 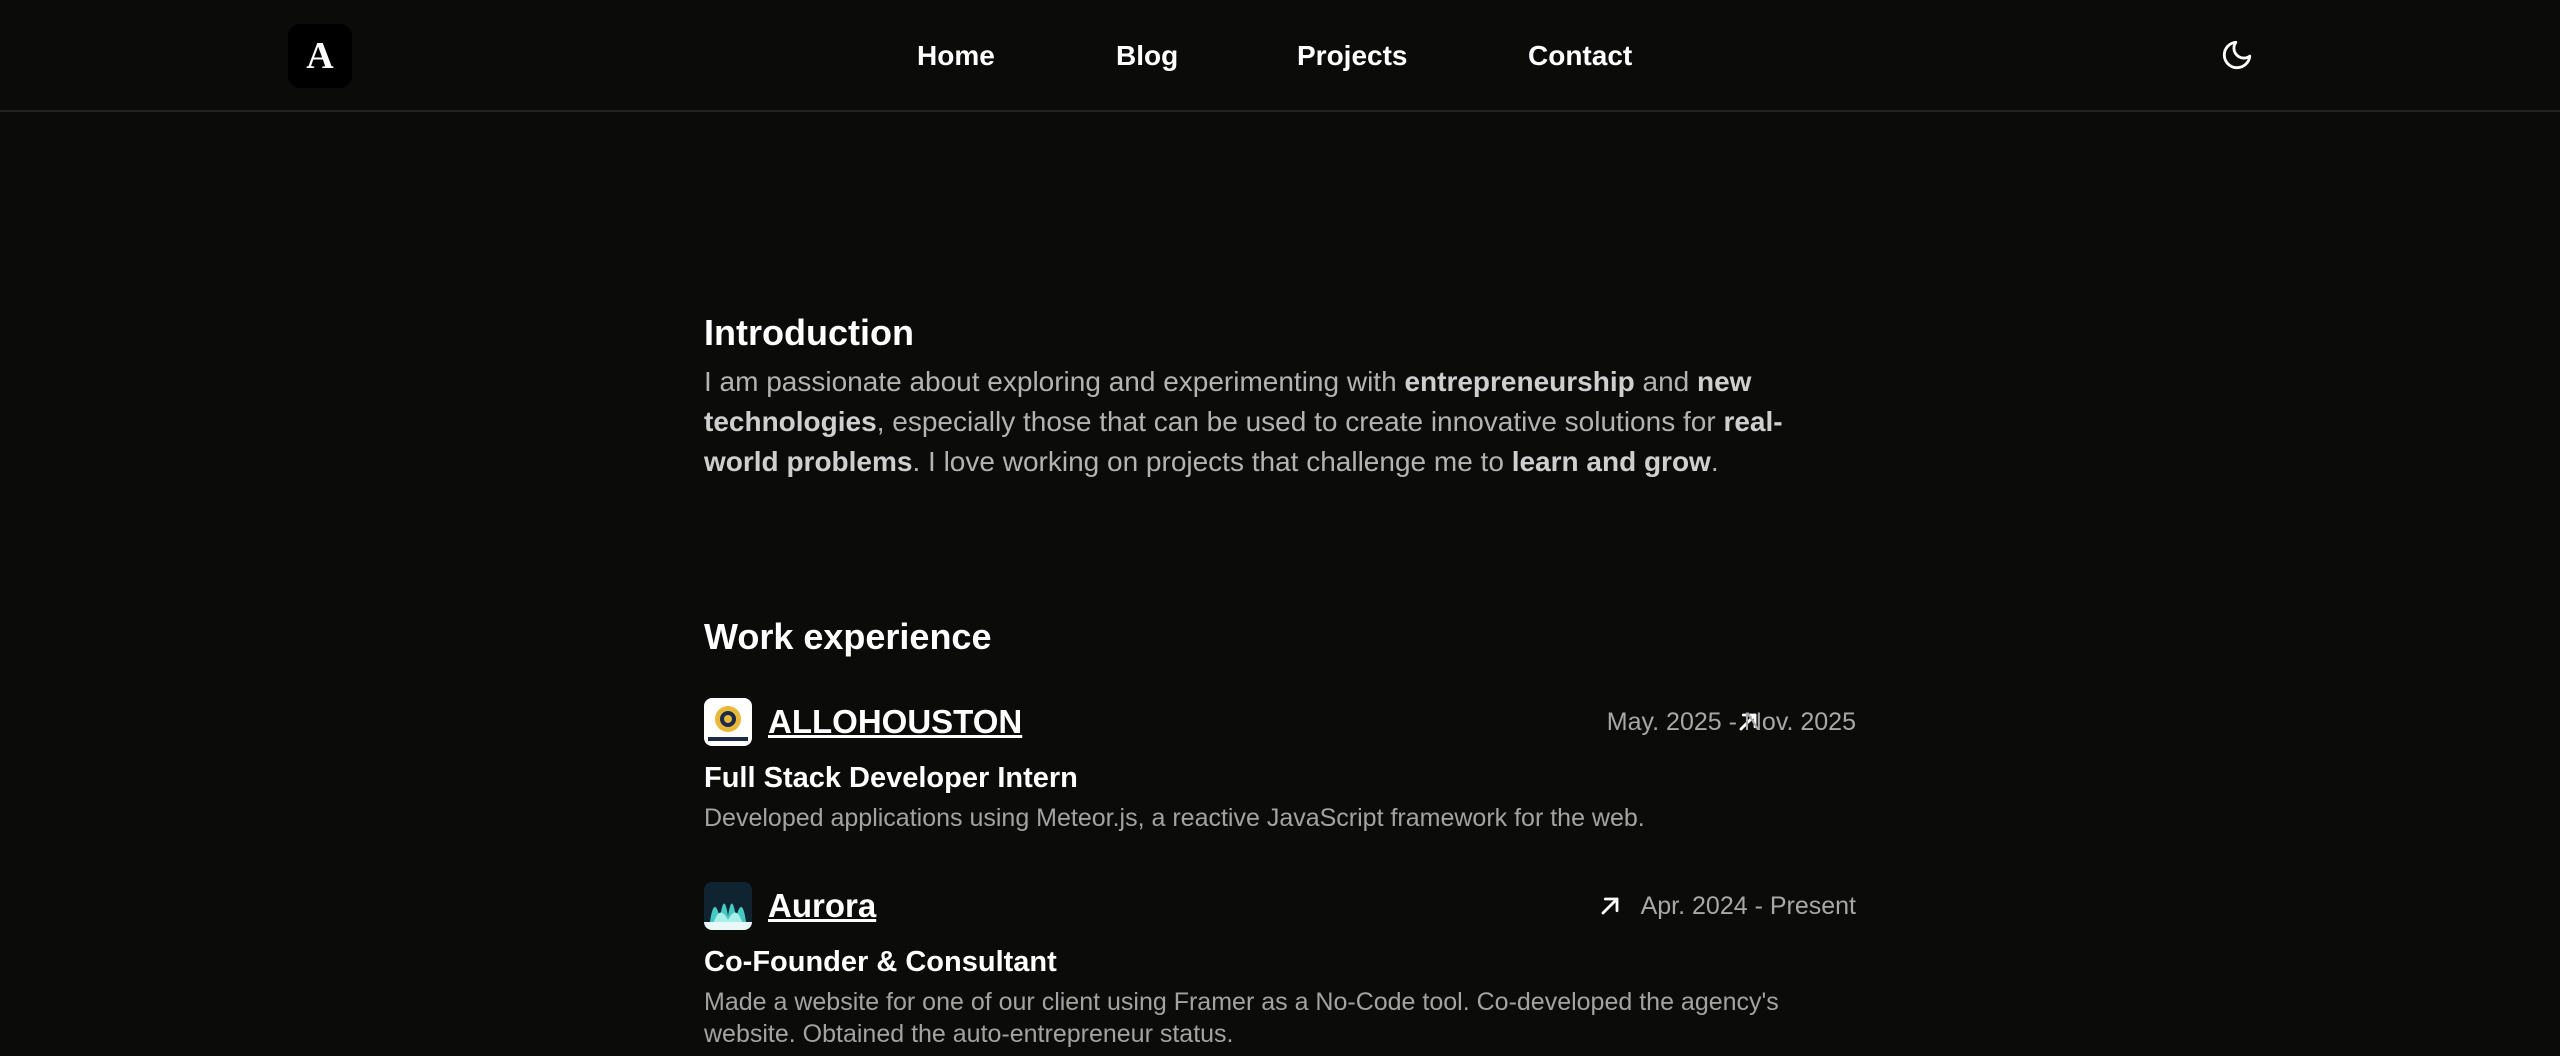 I want to click on allohouston-logo-icon, so click(x=728, y=722).